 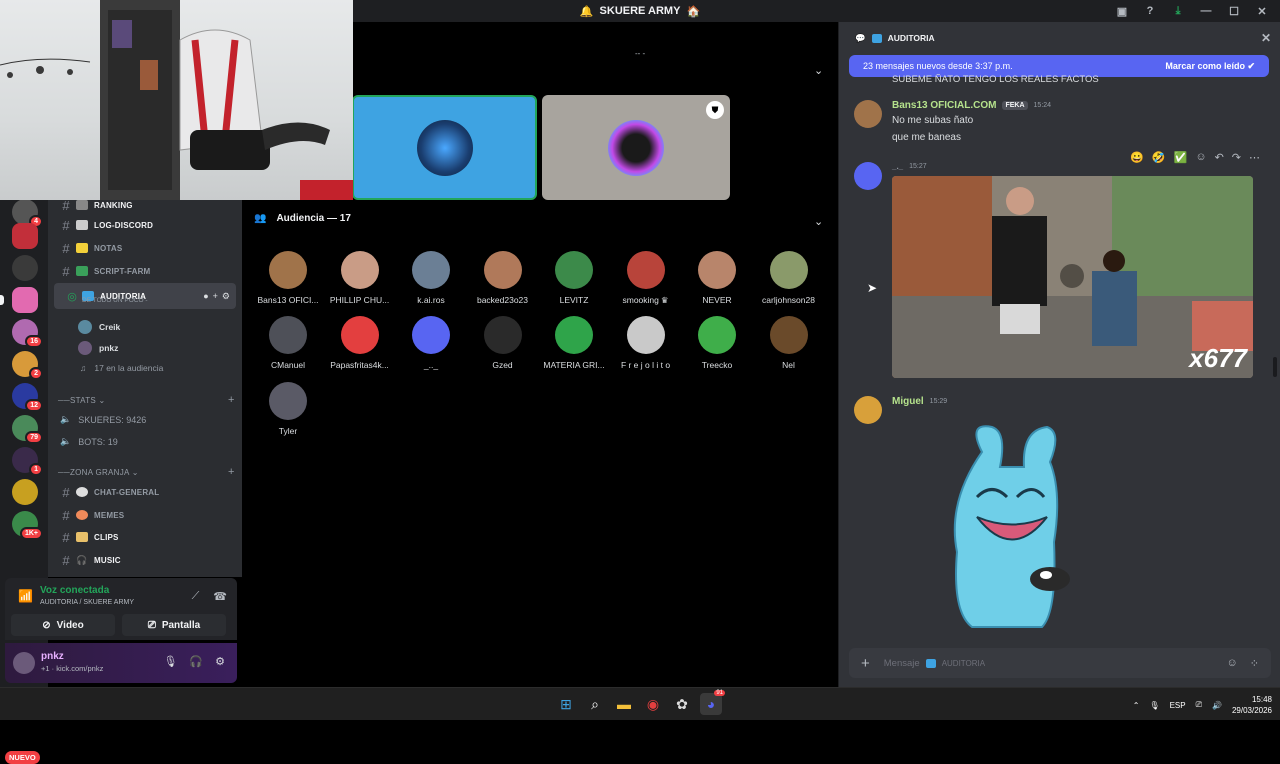 What do you see at coordinates (170, 661) in the screenshot?
I see `microphone-icon: 🎙` at bounding box center [170, 661].